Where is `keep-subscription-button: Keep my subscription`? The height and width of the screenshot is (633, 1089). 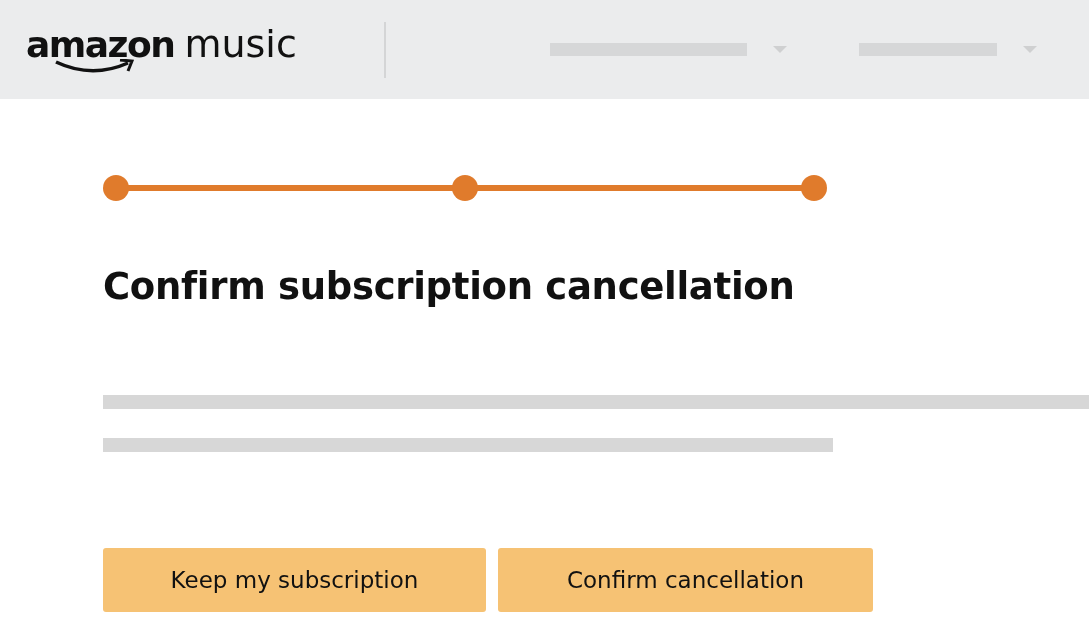 keep-subscription-button: Keep my subscription is located at coordinates (294, 580).